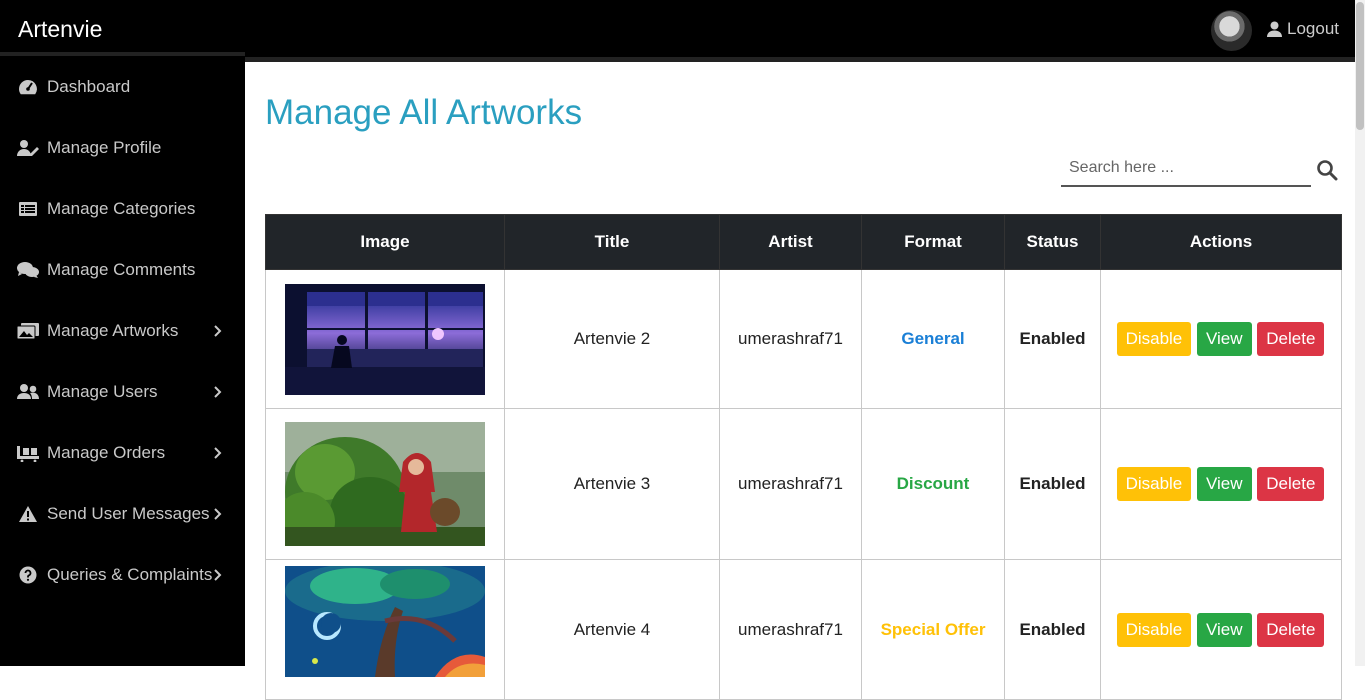 The image size is (1365, 700). I want to click on sidebar-item-label: Manage Comments, so click(121, 269).